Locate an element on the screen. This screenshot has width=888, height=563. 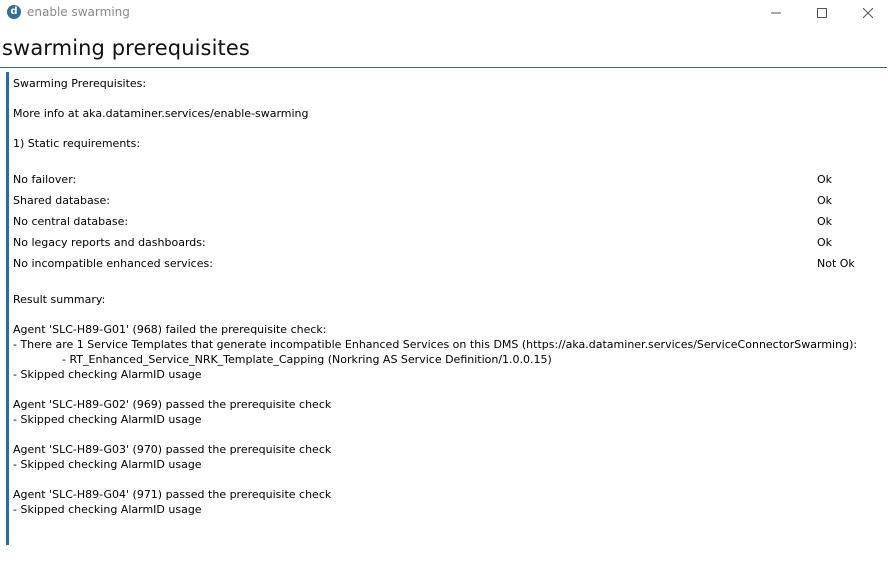
minimize-icon is located at coordinates (776, 13).